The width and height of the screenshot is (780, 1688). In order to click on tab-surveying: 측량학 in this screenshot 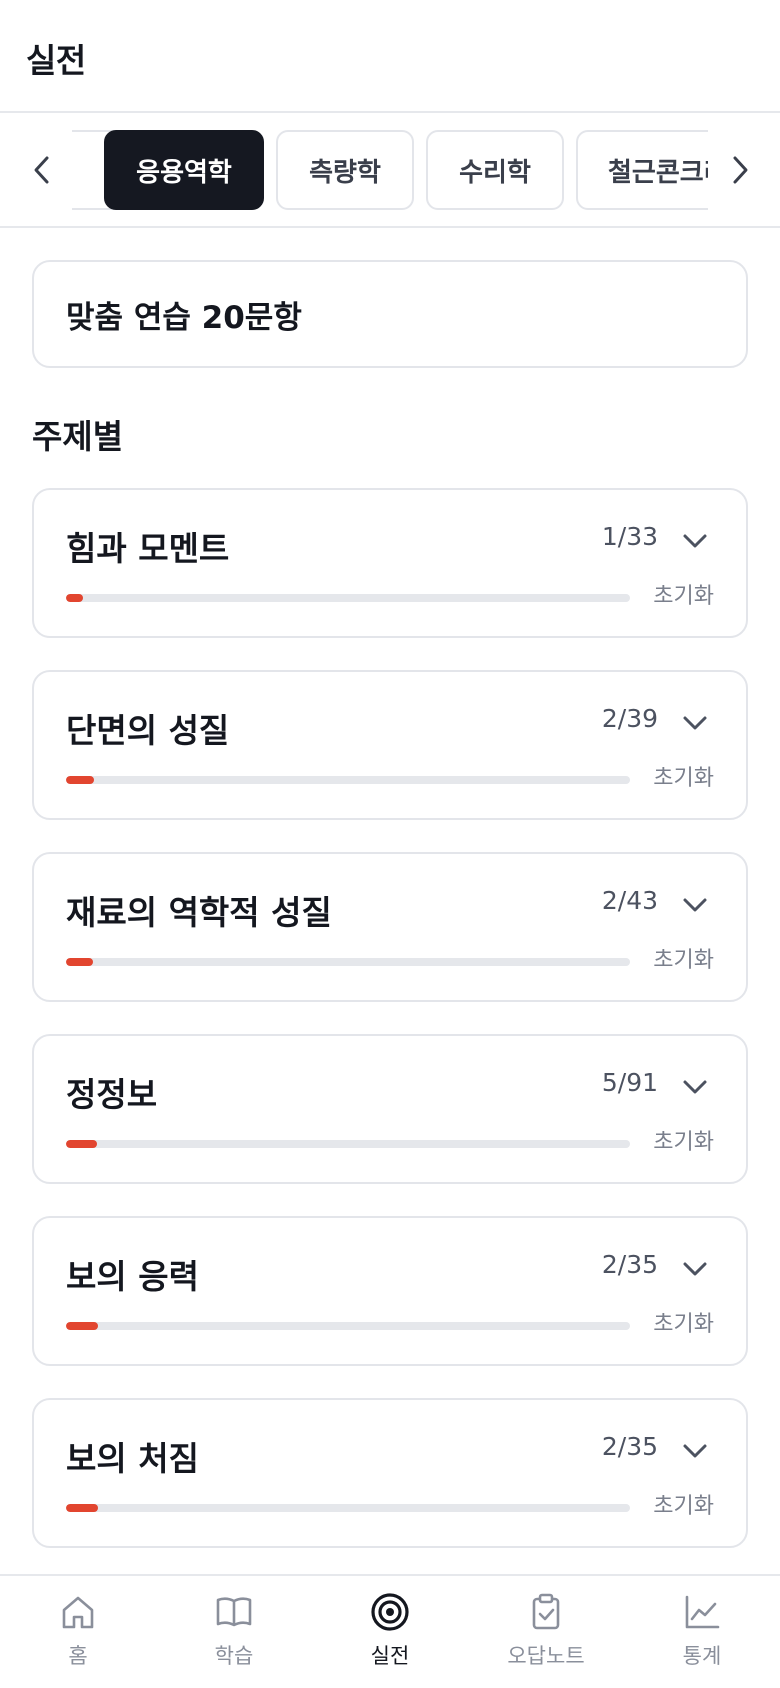, I will do `click(345, 170)`.